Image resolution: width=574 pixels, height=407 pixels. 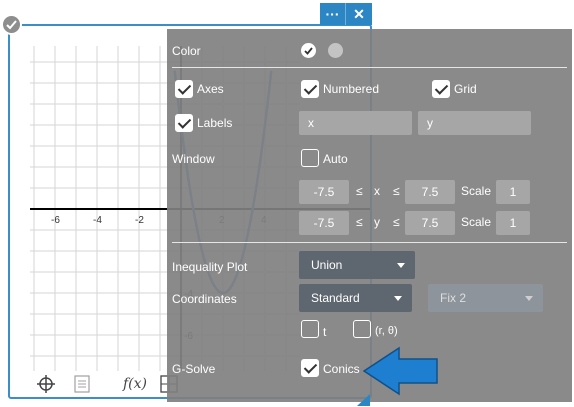 What do you see at coordinates (474, 123) in the screenshot?
I see `y-axis-label-field: y` at bounding box center [474, 123].